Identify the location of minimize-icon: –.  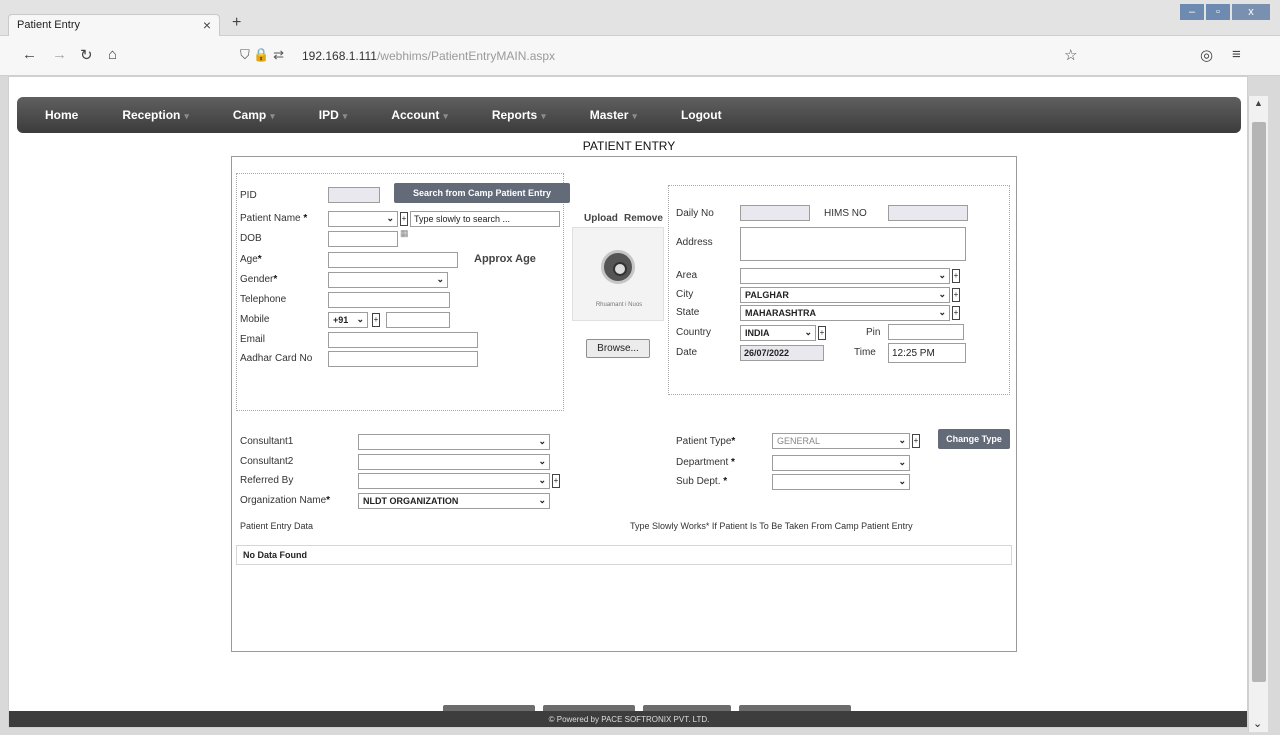
(1192, 12).